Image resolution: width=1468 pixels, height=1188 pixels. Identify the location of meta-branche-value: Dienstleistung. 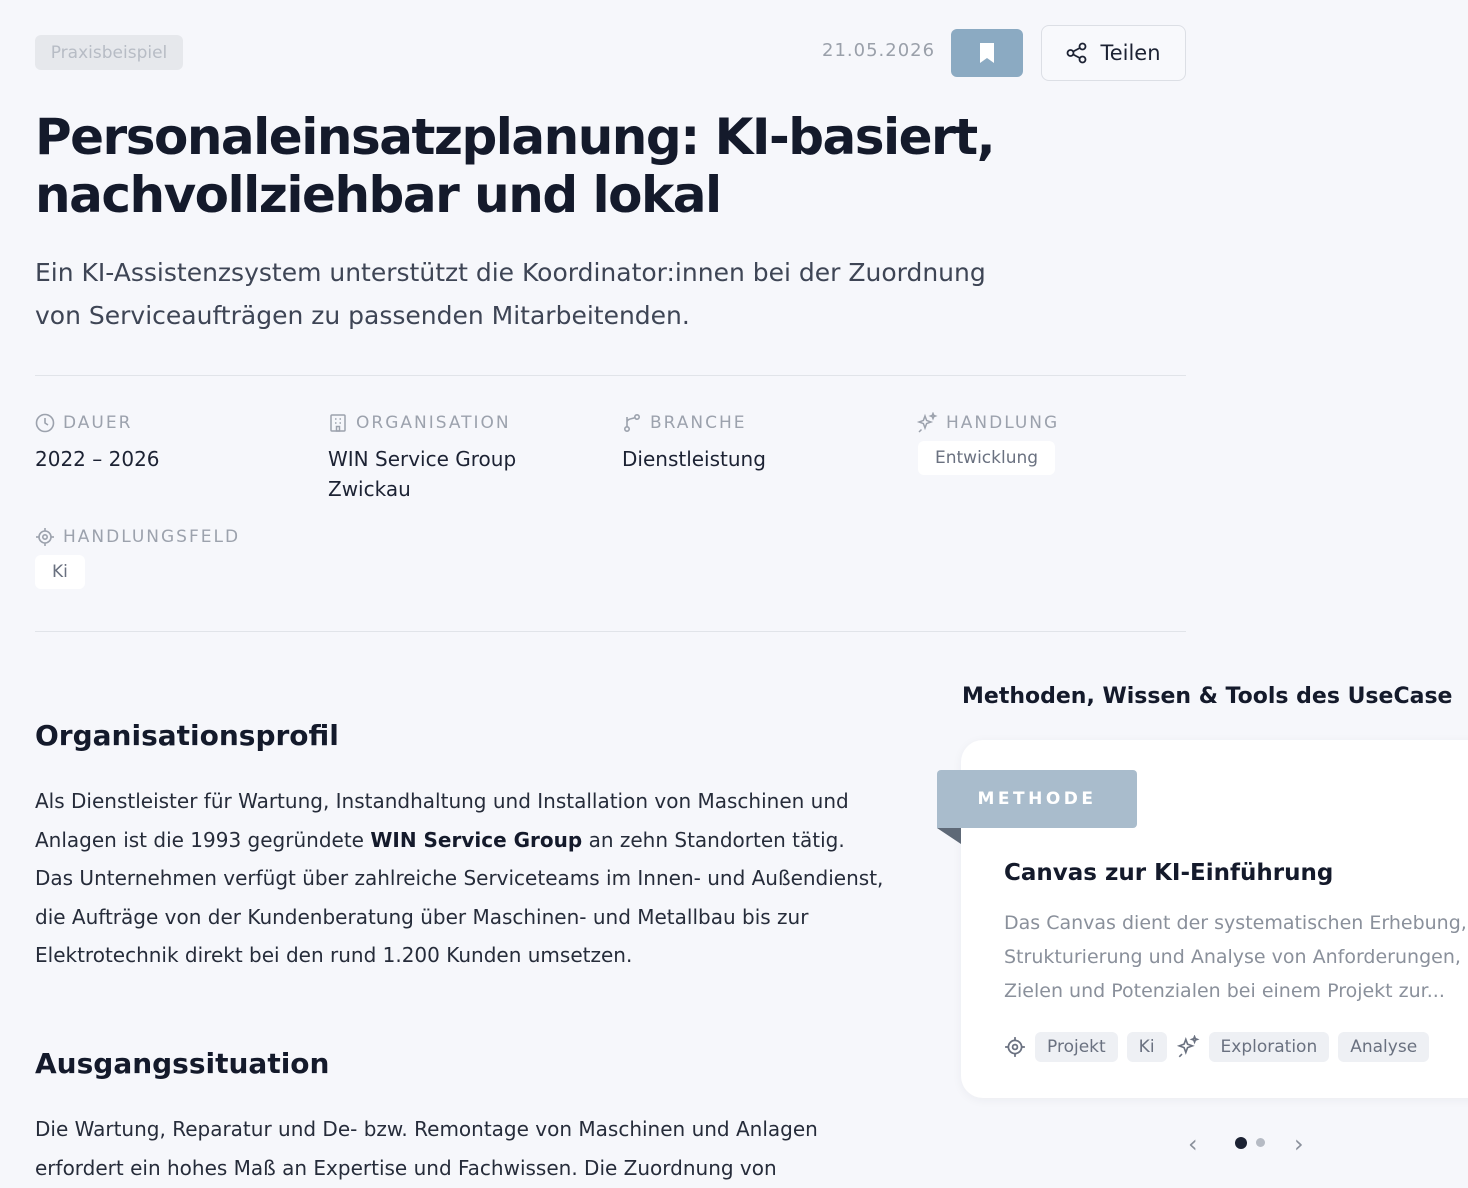
(694, 459).